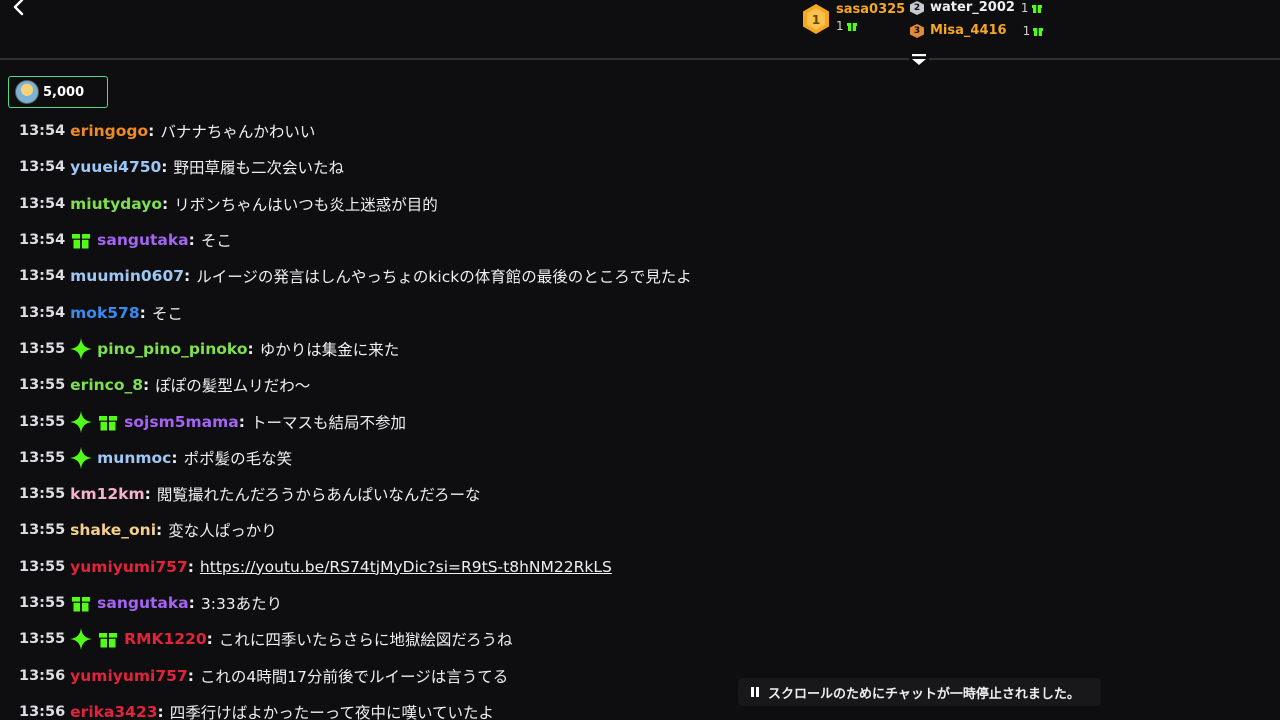 The image size is (1280, 720). What do you see at coordinates (972, 7) in the screenshot?
I see `leaderboard-second-name: water_2002` at bounding box center [972, 7].